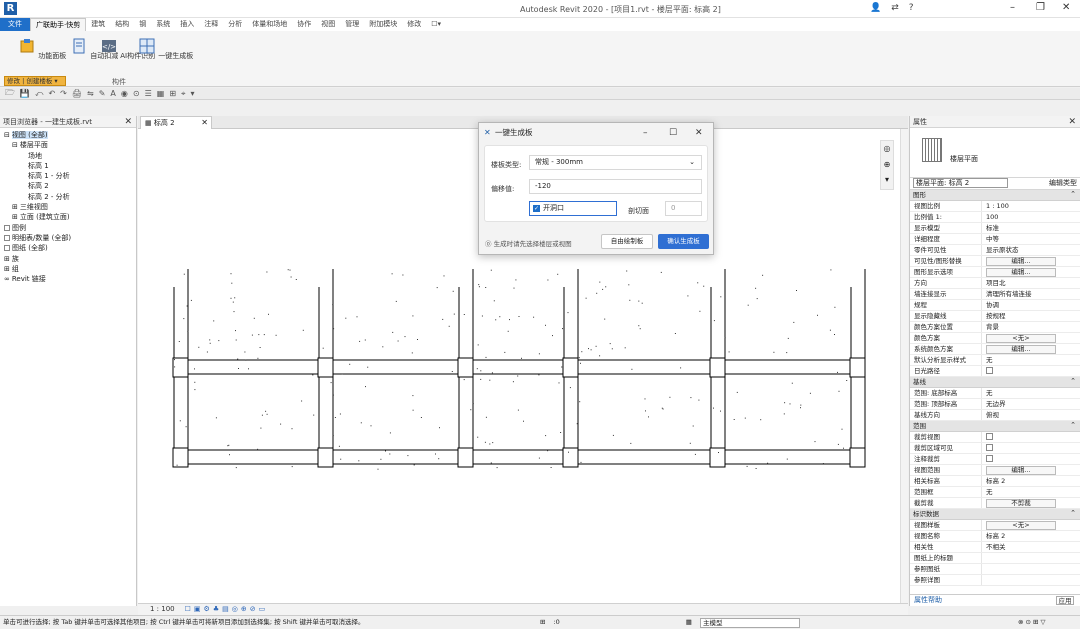  I want to click on ribbon-tab-4: 钢, so click(142, 24).